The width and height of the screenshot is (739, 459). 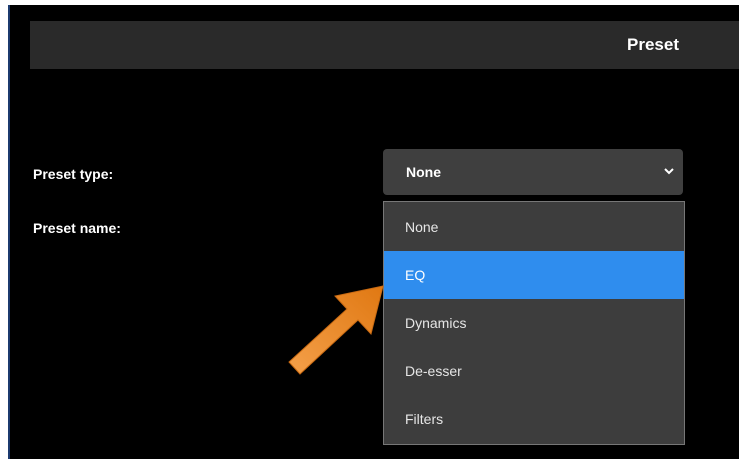 I want to click on panel-title: Preset, so click(x=653, y=44).